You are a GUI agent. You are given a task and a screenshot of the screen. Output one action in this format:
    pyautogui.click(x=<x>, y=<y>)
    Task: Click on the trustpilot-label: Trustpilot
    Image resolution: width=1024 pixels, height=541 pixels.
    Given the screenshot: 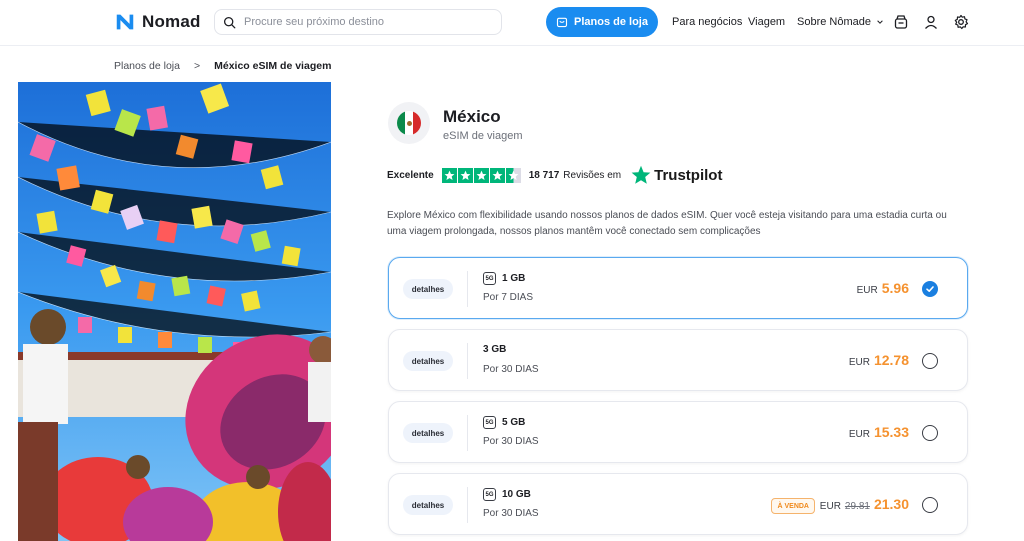 What is the action you would take?
    pyautogui.click(x=688, y=175)
    